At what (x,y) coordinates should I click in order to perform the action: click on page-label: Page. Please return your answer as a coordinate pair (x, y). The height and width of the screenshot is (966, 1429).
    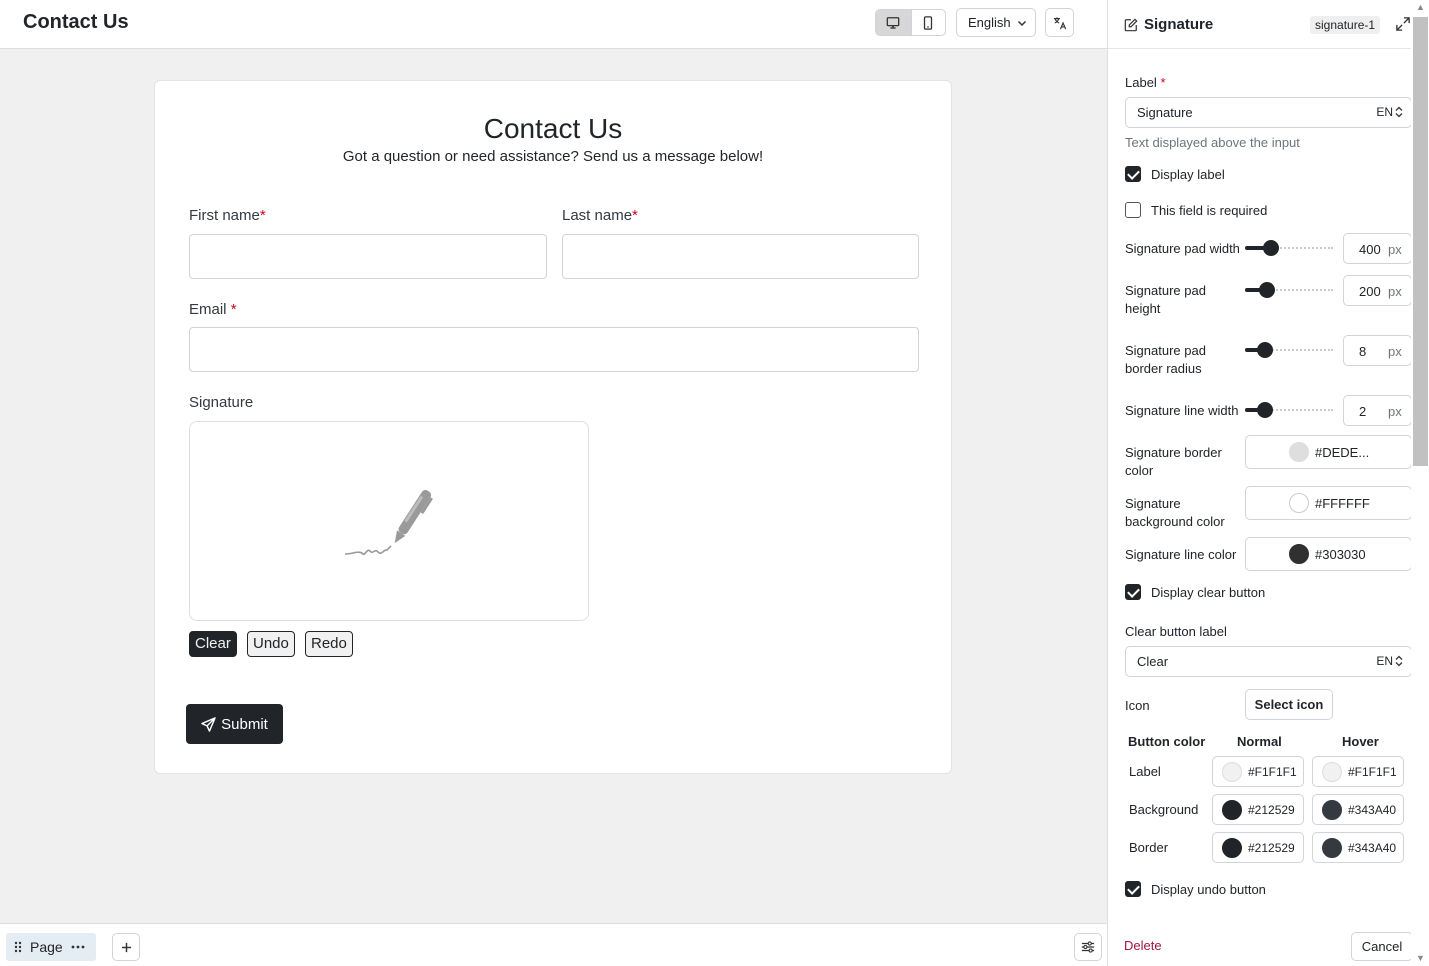
    Looking at the image, I should click on (46, 947).